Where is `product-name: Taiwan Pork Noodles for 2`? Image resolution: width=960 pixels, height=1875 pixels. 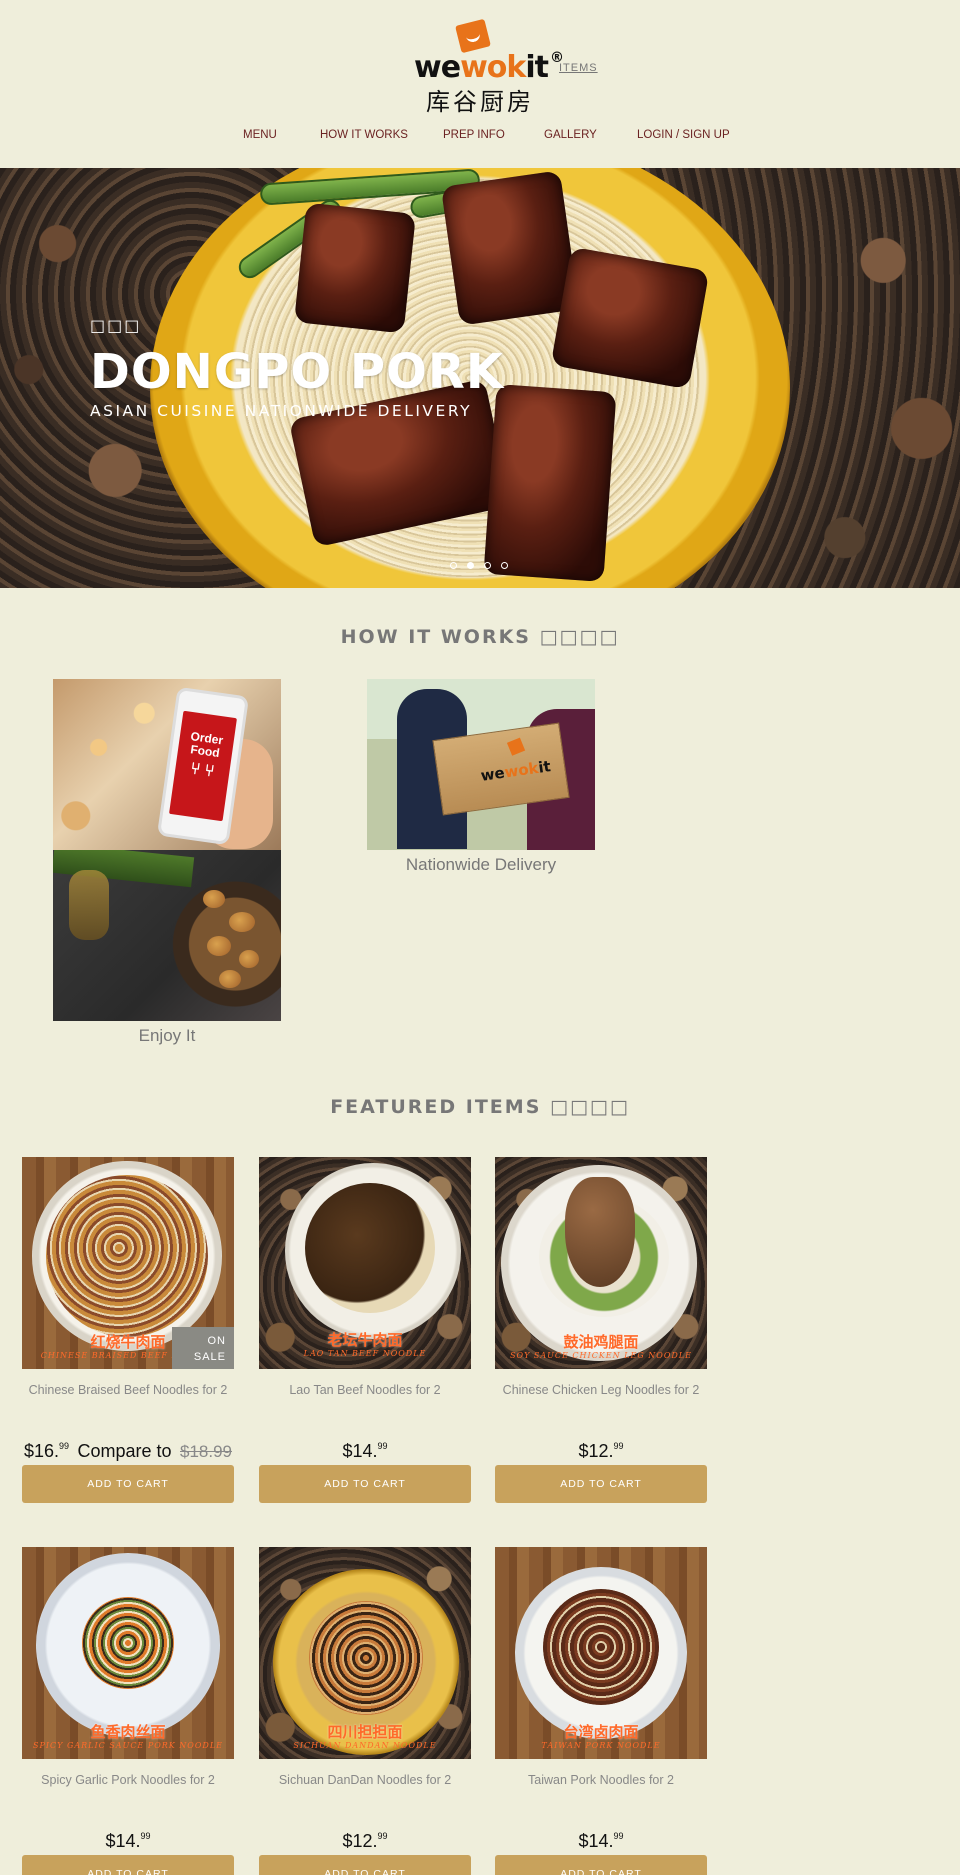 product-name: Taiwan Pork Noodles for 2 is located at coordinates (601, 1780).